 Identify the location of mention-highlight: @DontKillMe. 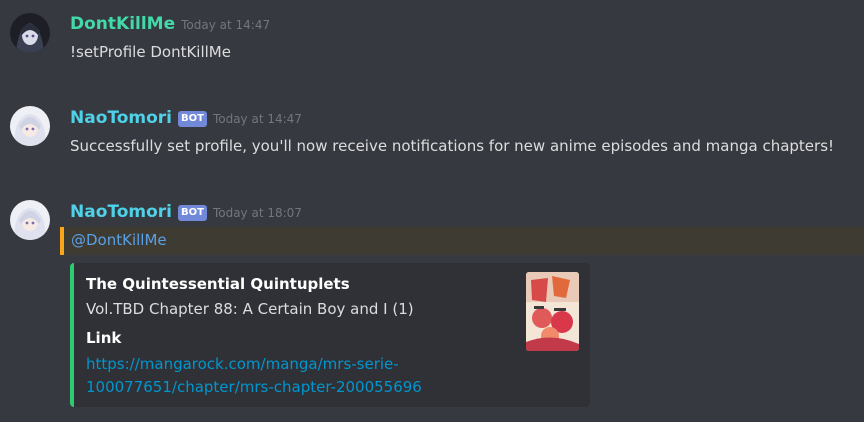
(462, 241).